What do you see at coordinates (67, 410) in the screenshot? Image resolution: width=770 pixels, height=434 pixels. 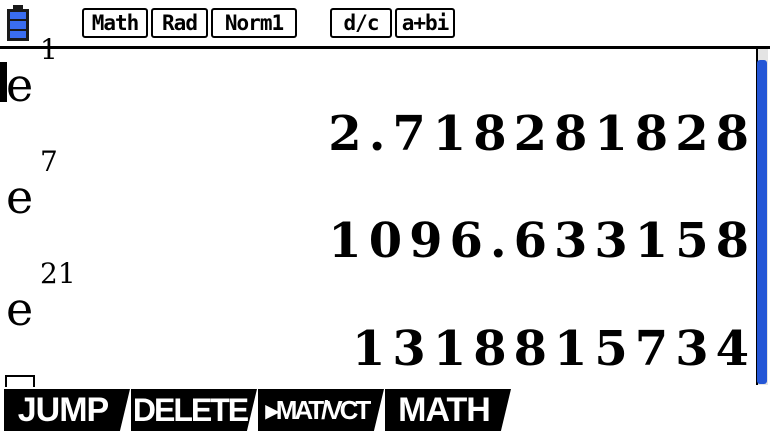 I see `f1-jump-key: JUMP` at bounding box center [67, 410].